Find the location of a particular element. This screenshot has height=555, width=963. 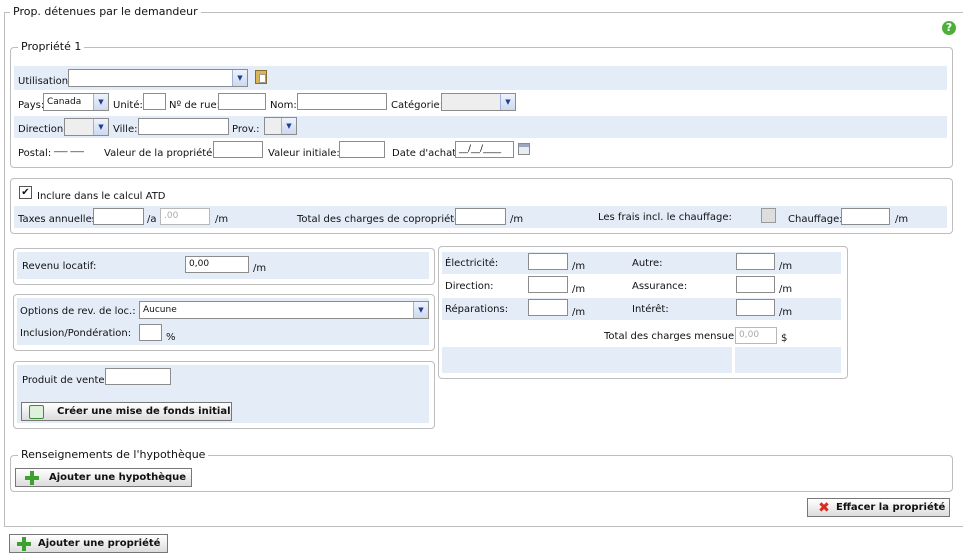

delete-property-label: Effacer la propriété is located at coordinates (891, 507).